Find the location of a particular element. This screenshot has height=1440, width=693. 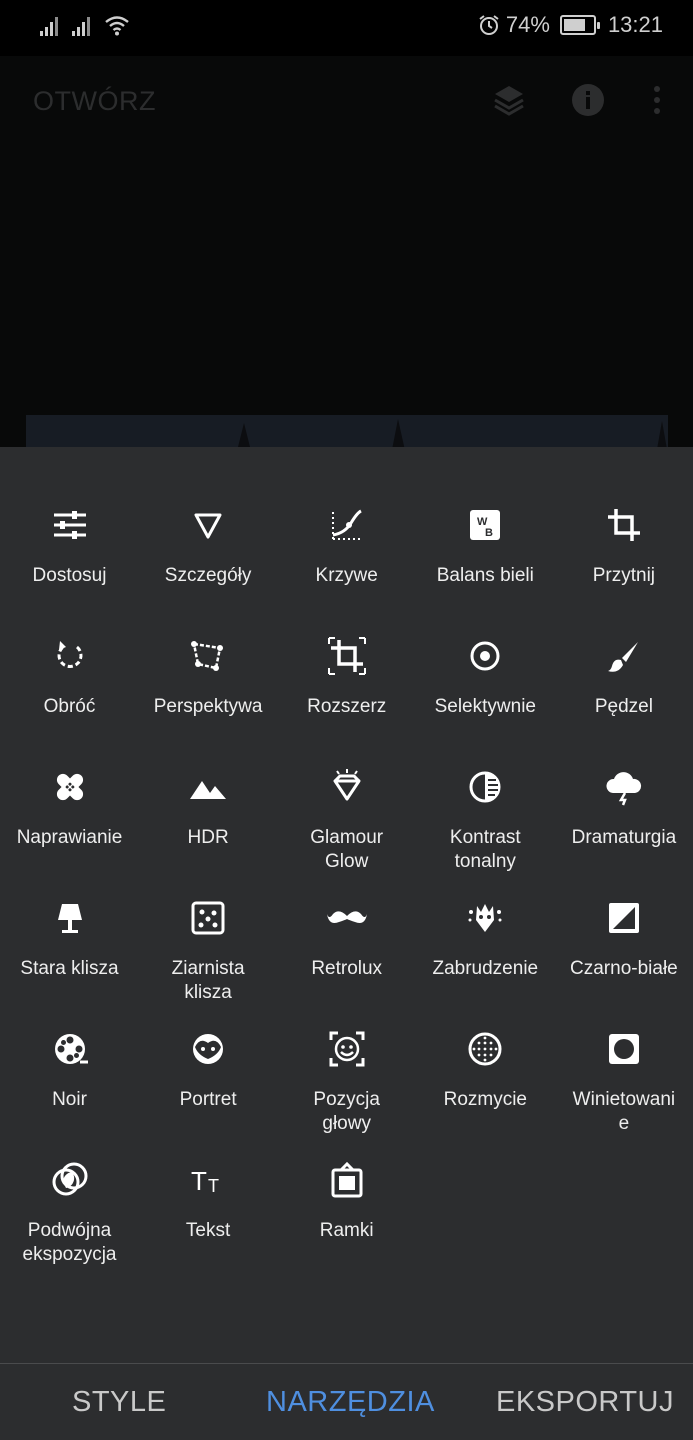

tonal-contrast-icon is located at coordinates (485, 787).